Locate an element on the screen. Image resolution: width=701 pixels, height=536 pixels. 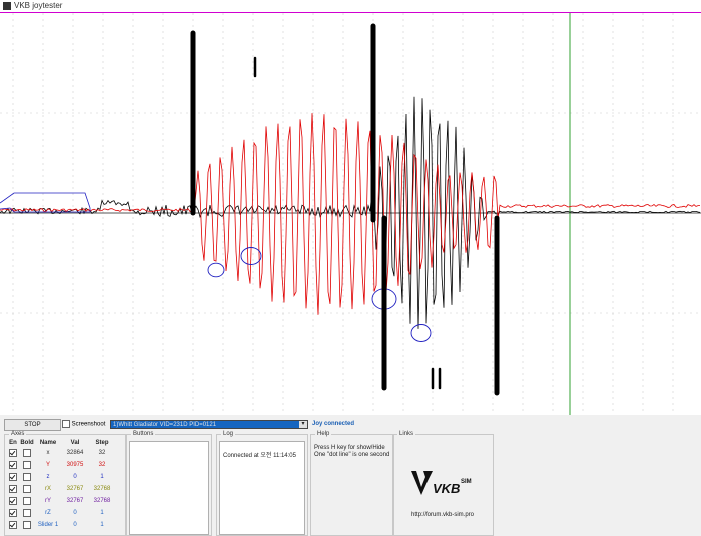
help-text-1: Press H key for show/Hide is located at coordinates (349, 448).